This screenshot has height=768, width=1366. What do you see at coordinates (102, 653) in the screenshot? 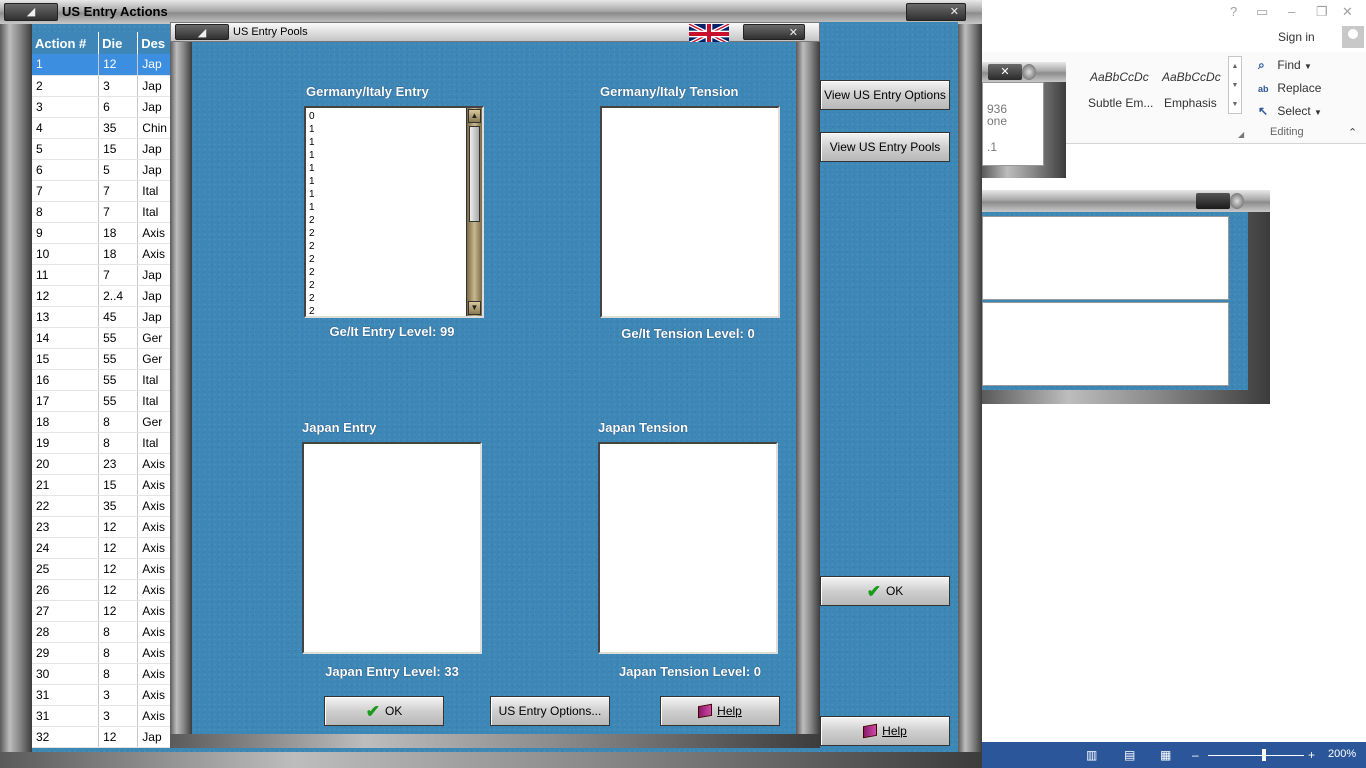
I see `table-row: 29 8 Axis` at bounding box center [102, 653].